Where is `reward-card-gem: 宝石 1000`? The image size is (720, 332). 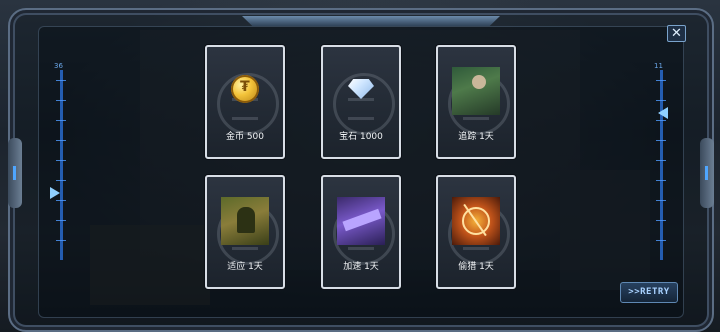
reward-card-gem: 宝石 1000 is located at coordinates (361, 102).